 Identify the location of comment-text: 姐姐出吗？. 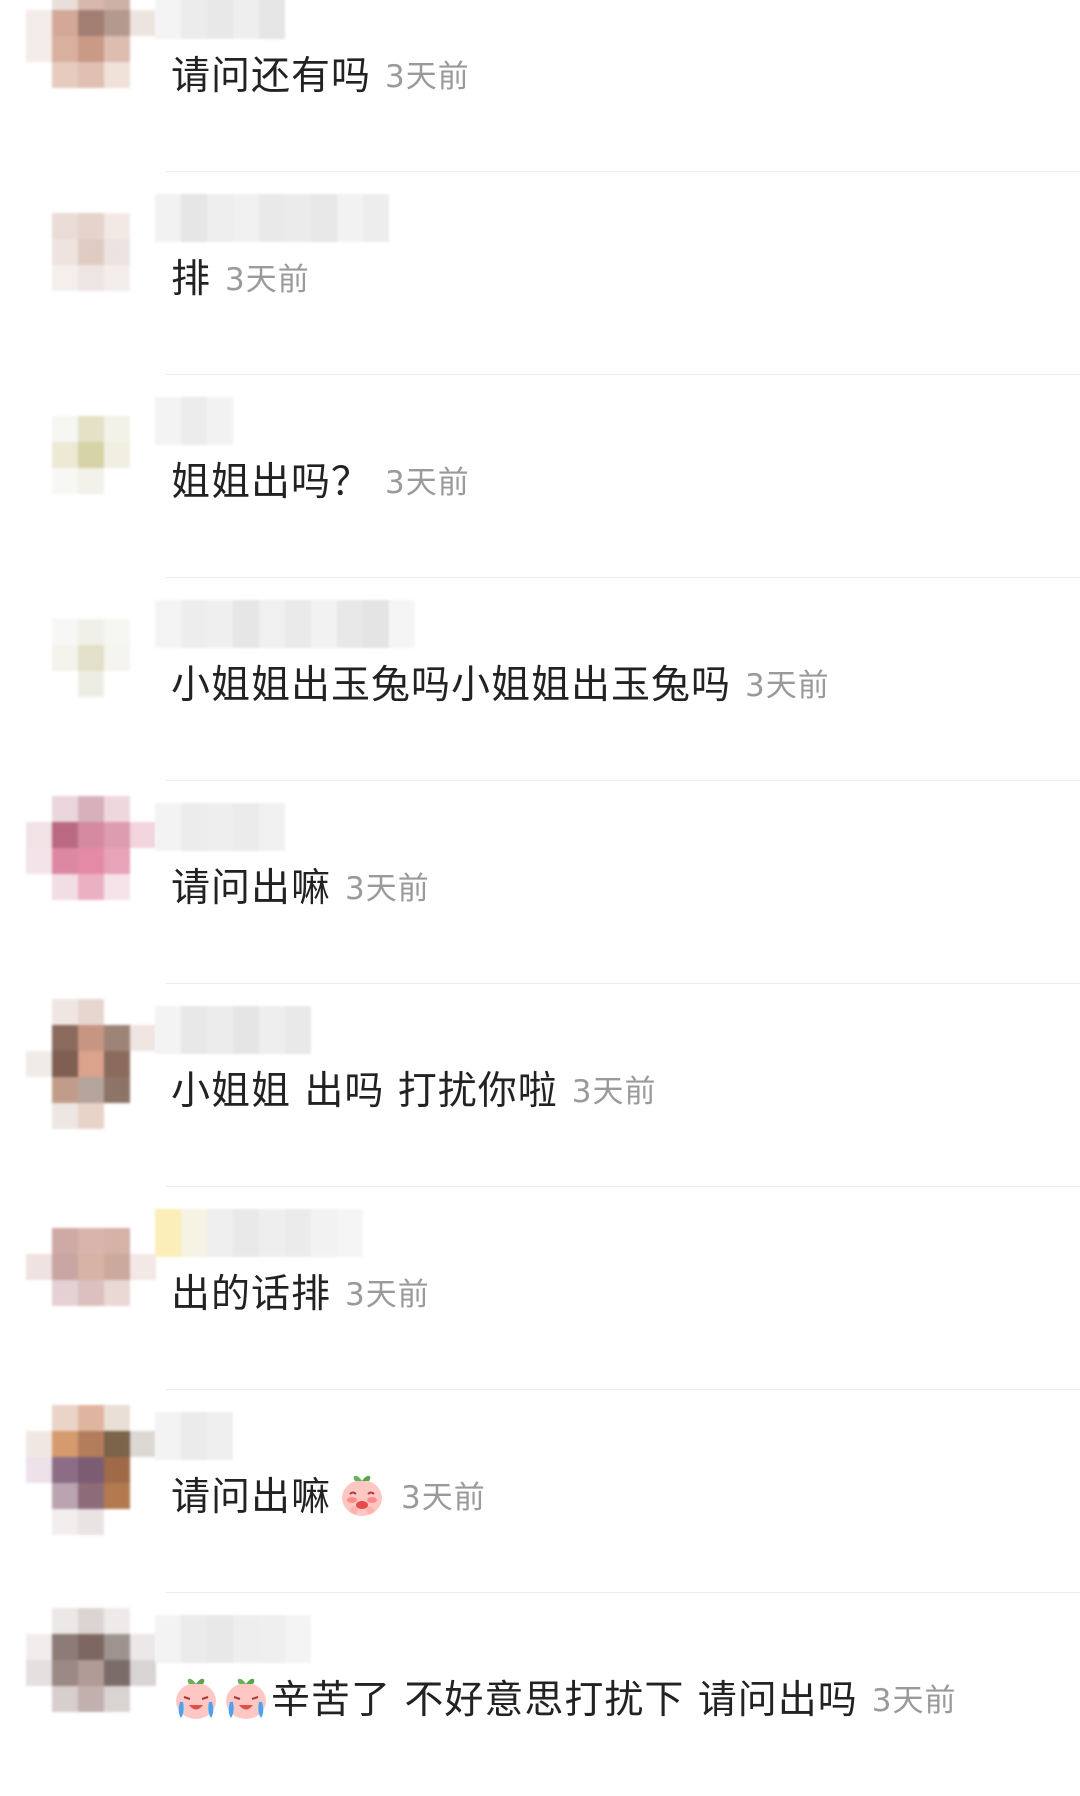
(271, 482).